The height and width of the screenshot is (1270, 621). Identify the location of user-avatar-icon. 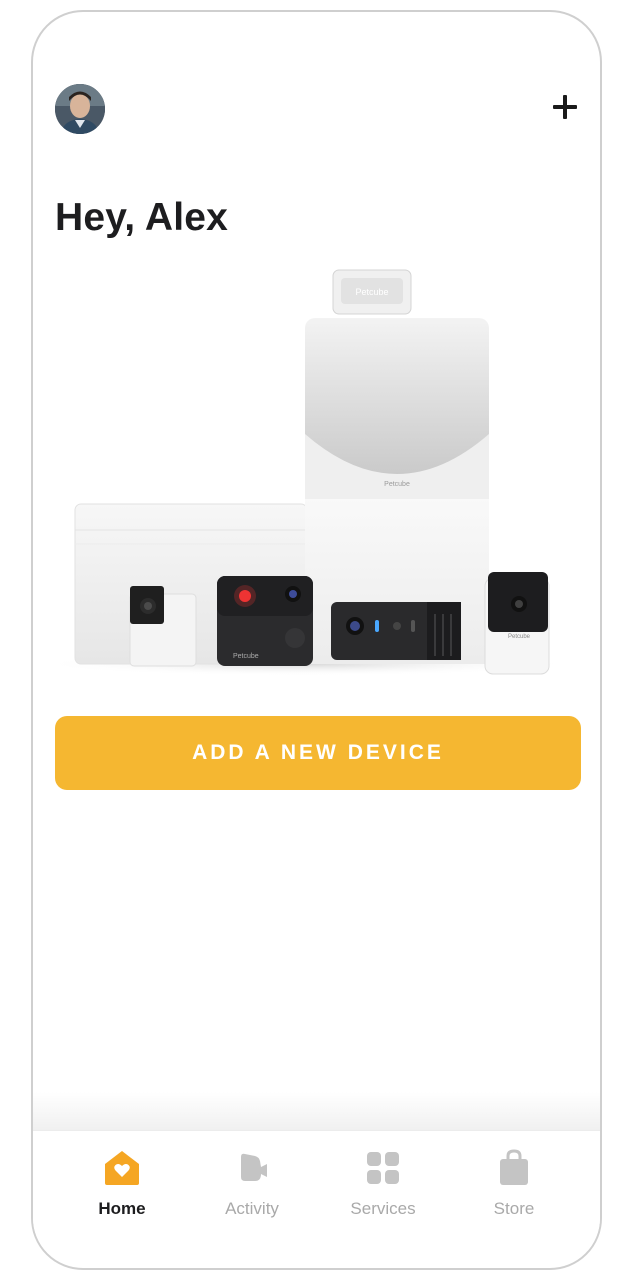
(80, 109).